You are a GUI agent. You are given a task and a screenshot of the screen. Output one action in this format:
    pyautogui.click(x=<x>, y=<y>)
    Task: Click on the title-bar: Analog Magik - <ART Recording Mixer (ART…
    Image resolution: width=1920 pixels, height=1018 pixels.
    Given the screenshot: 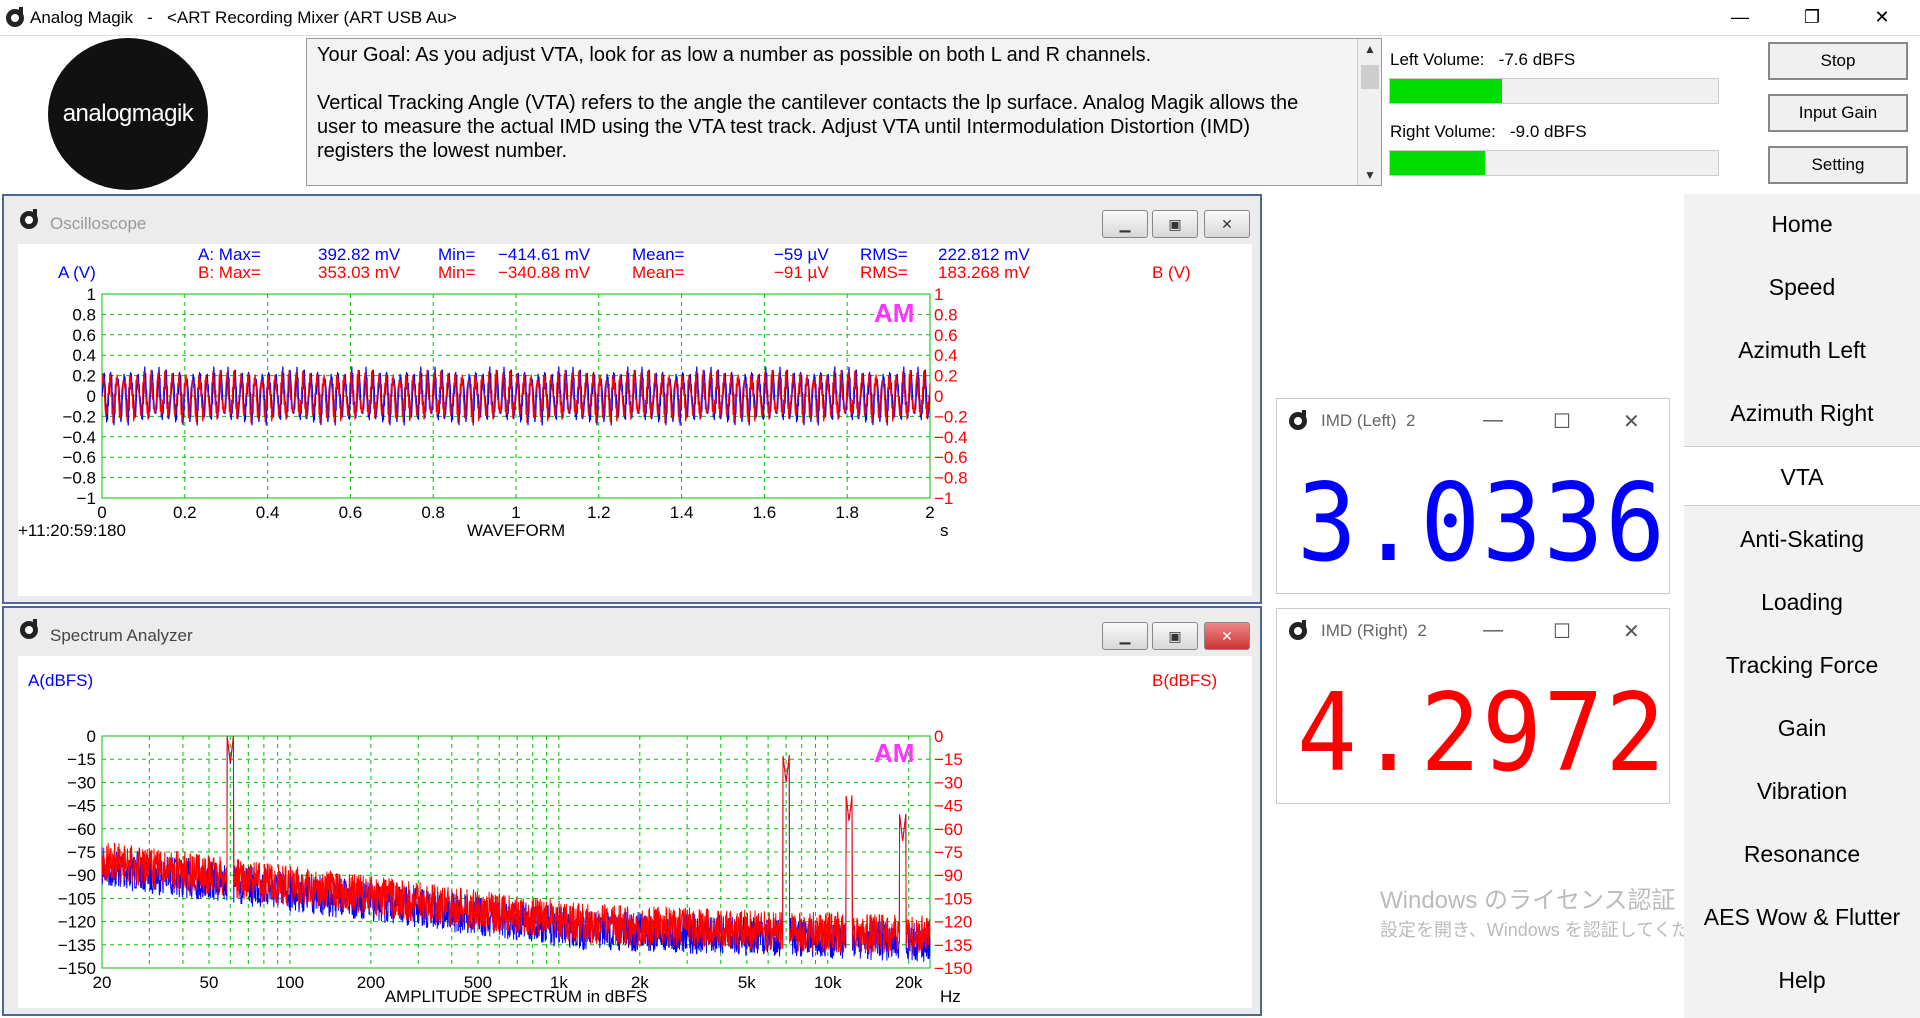 What is the action you would take?
    pyautogui.click(x=960, y=18)
    